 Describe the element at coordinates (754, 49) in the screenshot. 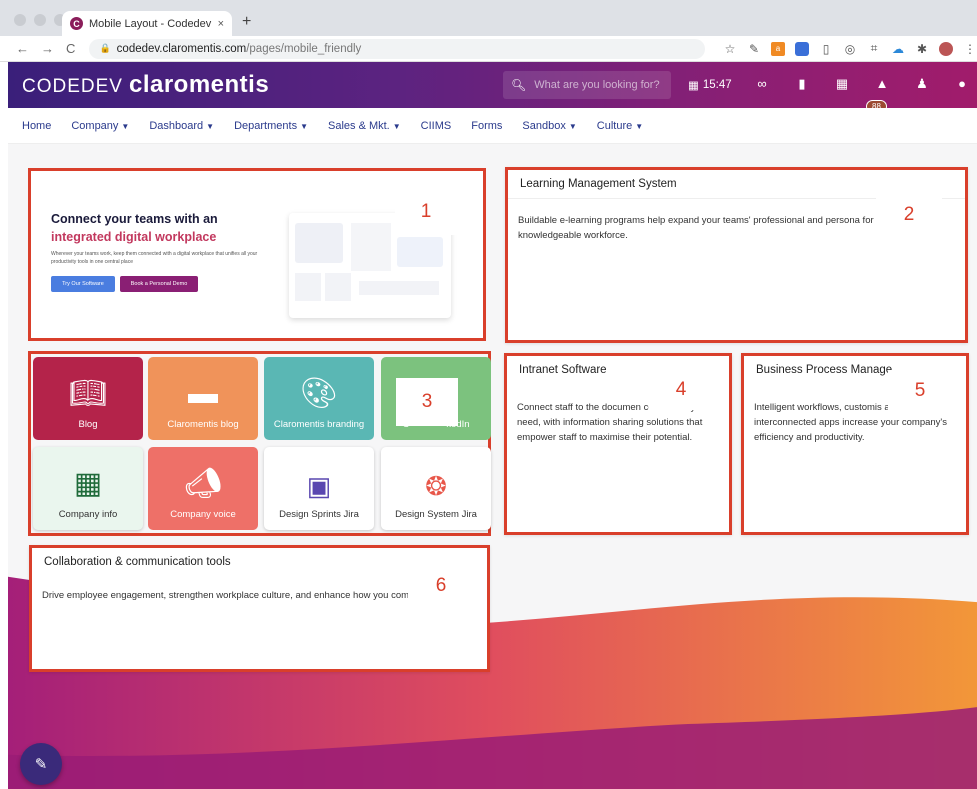

I see `eyedropper-icon: ✎` at that location.